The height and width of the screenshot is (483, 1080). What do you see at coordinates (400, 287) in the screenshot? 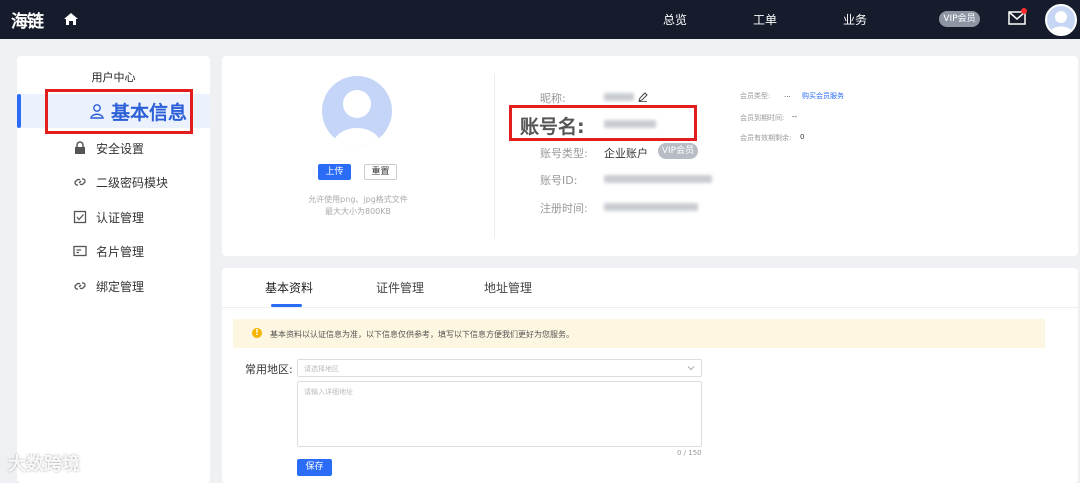
I see `tab-documents: 证件管理` at bounding box center [400, 287].